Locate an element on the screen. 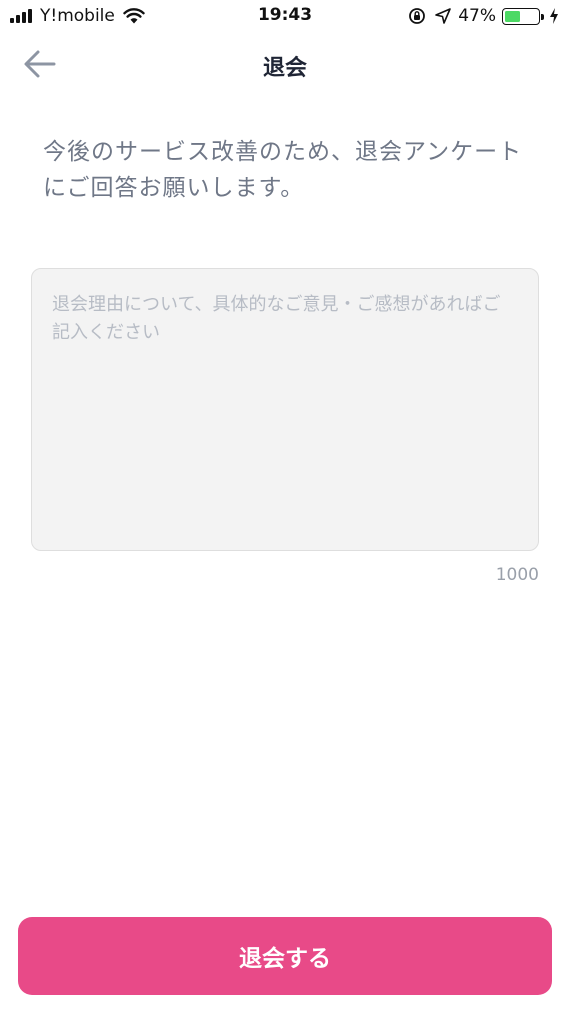  withdraw-button: 退会する is located at coordinates (285, 956).